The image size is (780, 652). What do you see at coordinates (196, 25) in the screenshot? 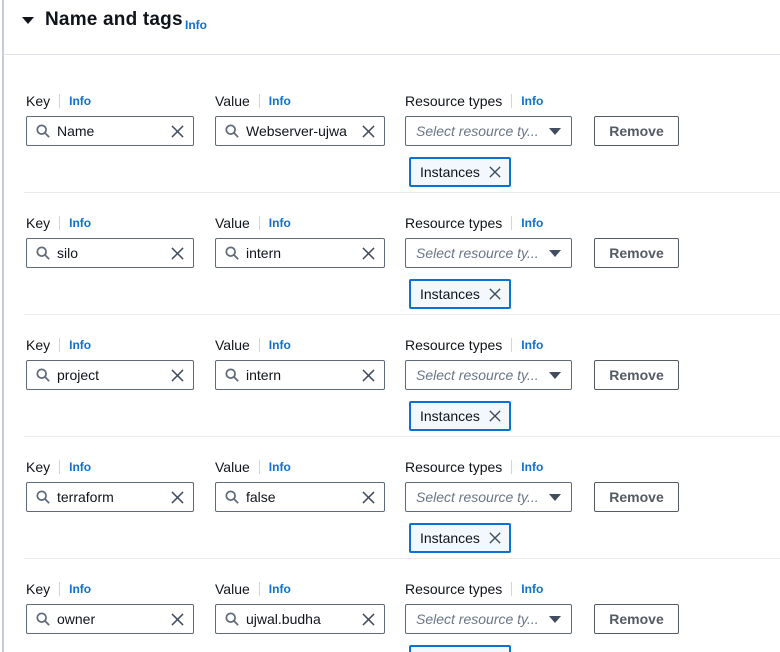
I see `section-info-link: Info` at bounding box center [196, 25].